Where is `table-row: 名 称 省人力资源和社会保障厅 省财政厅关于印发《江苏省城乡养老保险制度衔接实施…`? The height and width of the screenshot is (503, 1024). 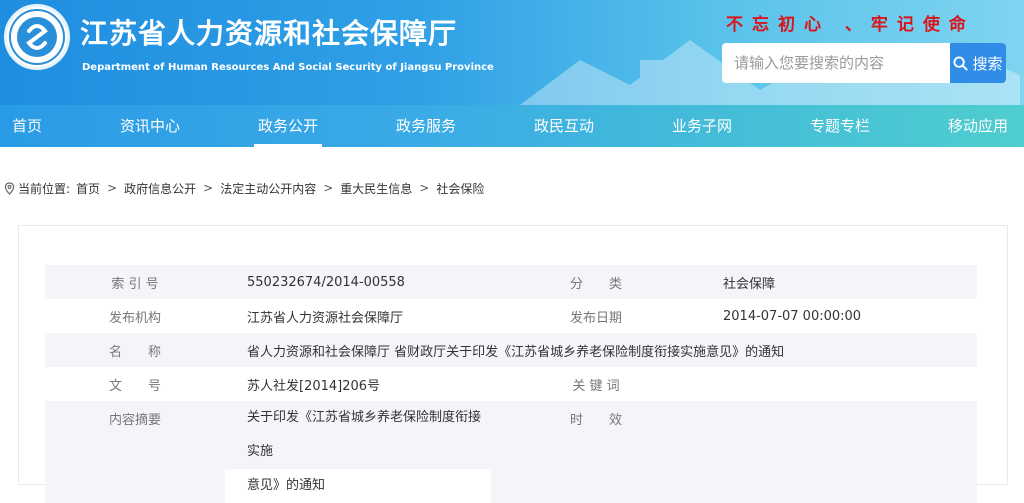 table-row: 名 称 省人力资源和社会保障厅 省财政厅关于印发《江苏省城乡养老保险制度衔接实施… is located at coordinates (511, 350).